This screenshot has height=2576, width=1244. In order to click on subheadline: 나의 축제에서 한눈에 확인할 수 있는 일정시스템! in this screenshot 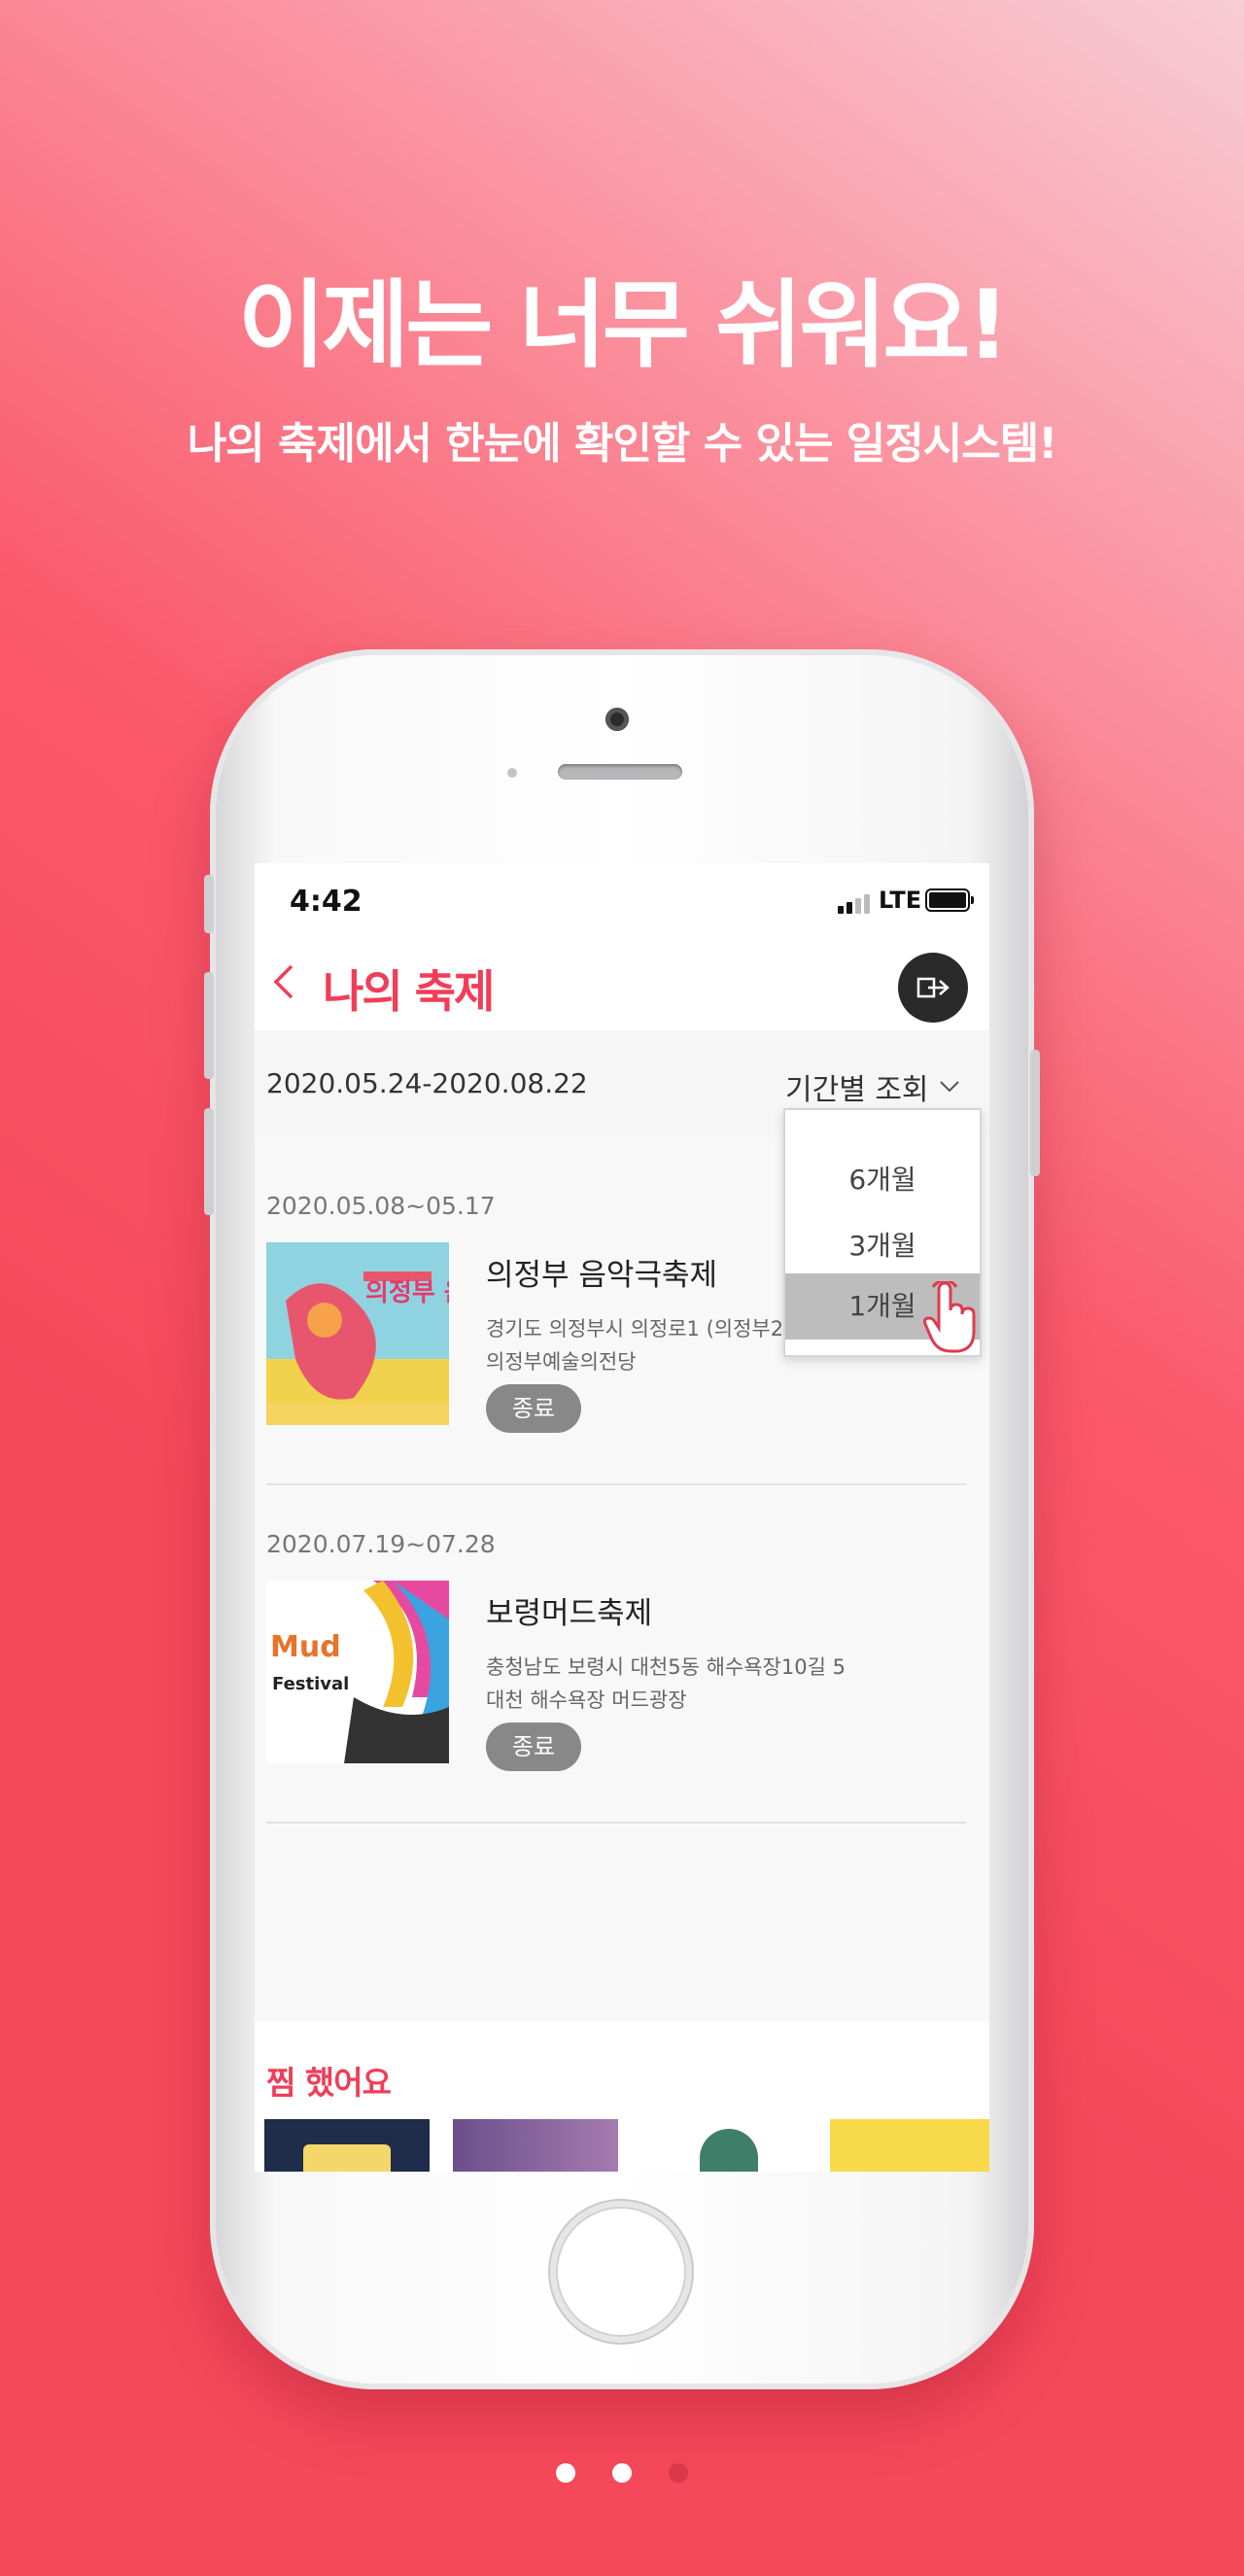, I will do `click(622, 444)`.